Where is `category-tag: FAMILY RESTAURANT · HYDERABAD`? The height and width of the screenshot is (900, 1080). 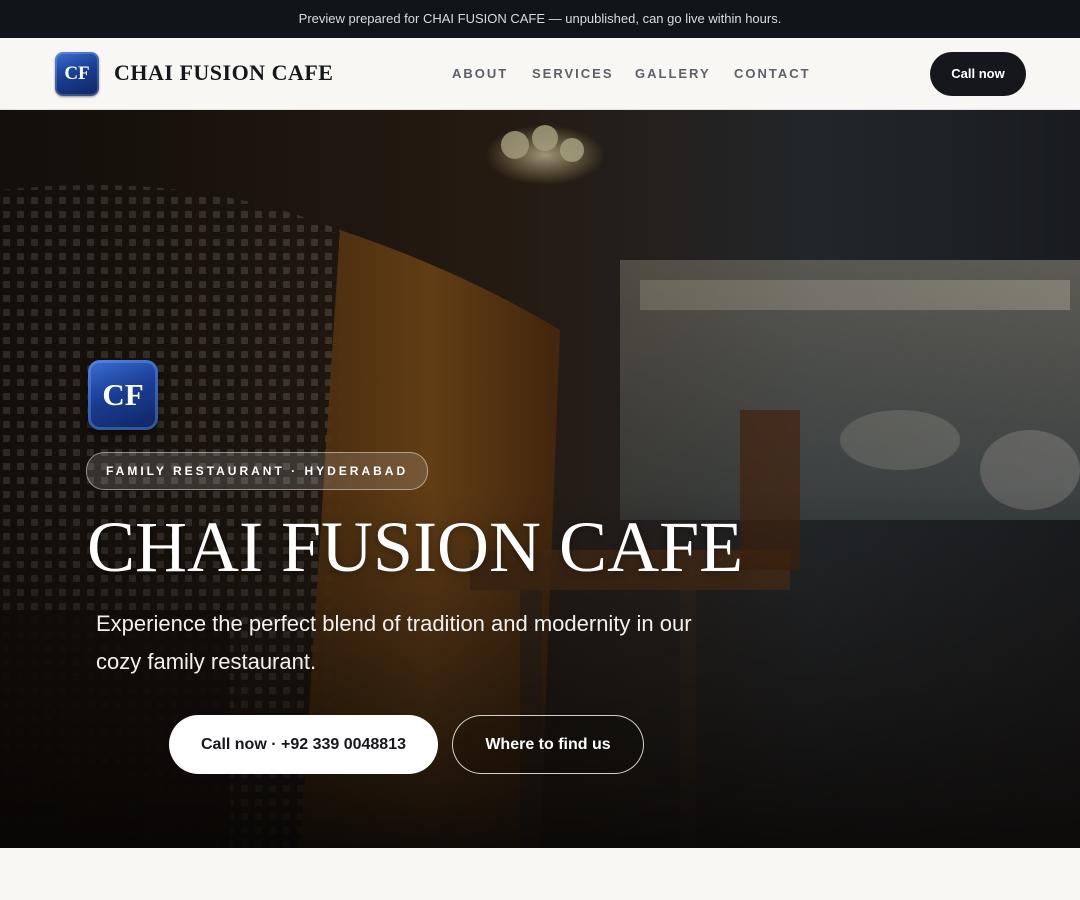 category-tag: FAMILY RESTAURANT · HYDERABAD is located at coordinates (257, 471).